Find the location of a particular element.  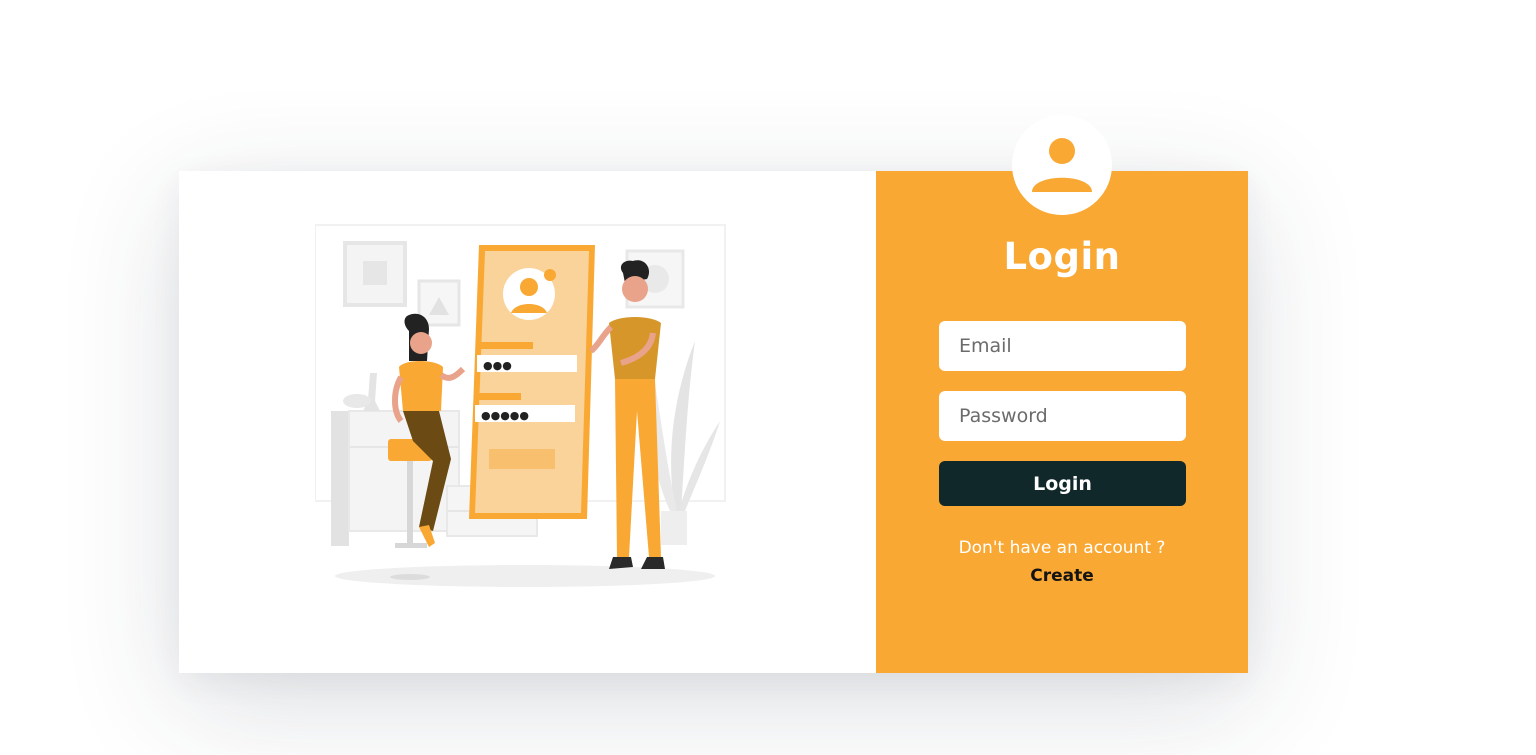

login-illustration: ●●● ●●●●● is located at coordinates (520, 405).